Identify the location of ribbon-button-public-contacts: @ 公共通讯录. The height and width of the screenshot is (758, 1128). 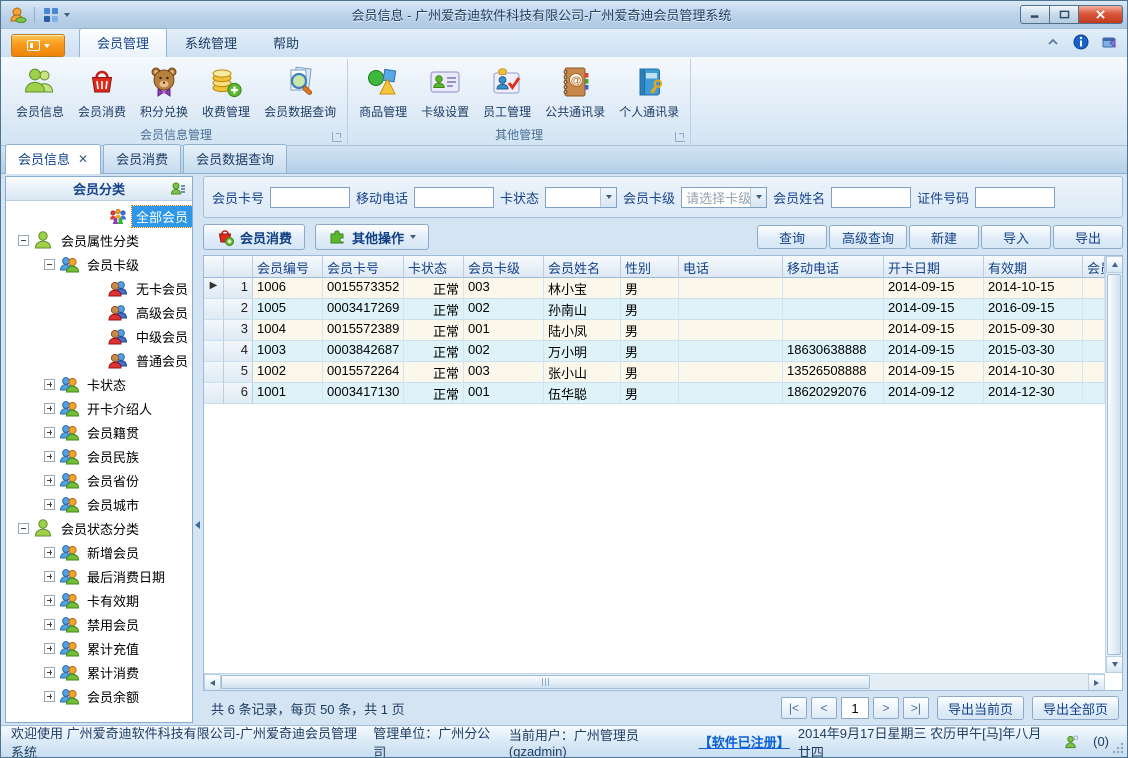
(575, 94).